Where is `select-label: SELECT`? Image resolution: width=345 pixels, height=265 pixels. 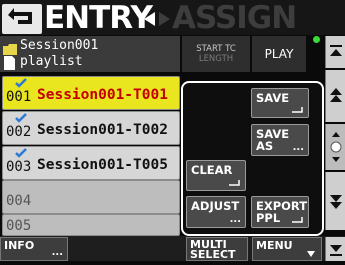
select-label: SELECT is located at coordinates (213, 254).